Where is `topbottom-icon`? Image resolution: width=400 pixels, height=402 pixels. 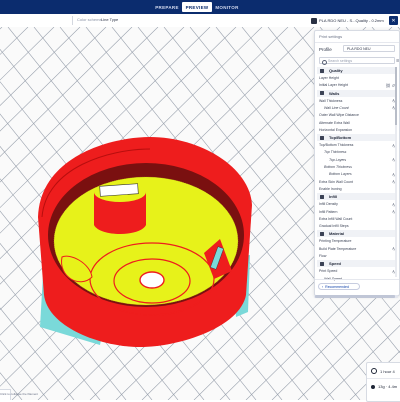
topbottom-icon is located at coordinates (322, 137).